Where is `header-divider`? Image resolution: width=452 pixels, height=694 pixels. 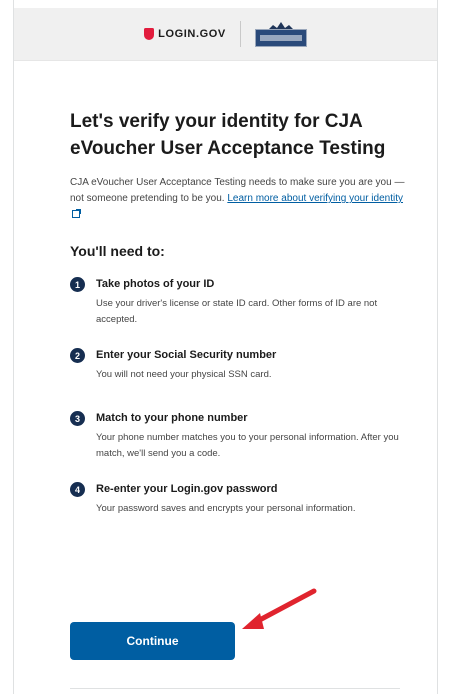 header-divider is located at coordinates (240, 34).